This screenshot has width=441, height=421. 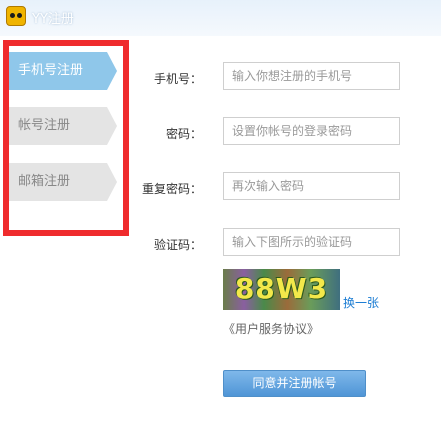 What do you see at coordinates (44, 125) in the screenshot?
I see `tab-account-register-label: 帐号注册` at bounding box center [44, 125].